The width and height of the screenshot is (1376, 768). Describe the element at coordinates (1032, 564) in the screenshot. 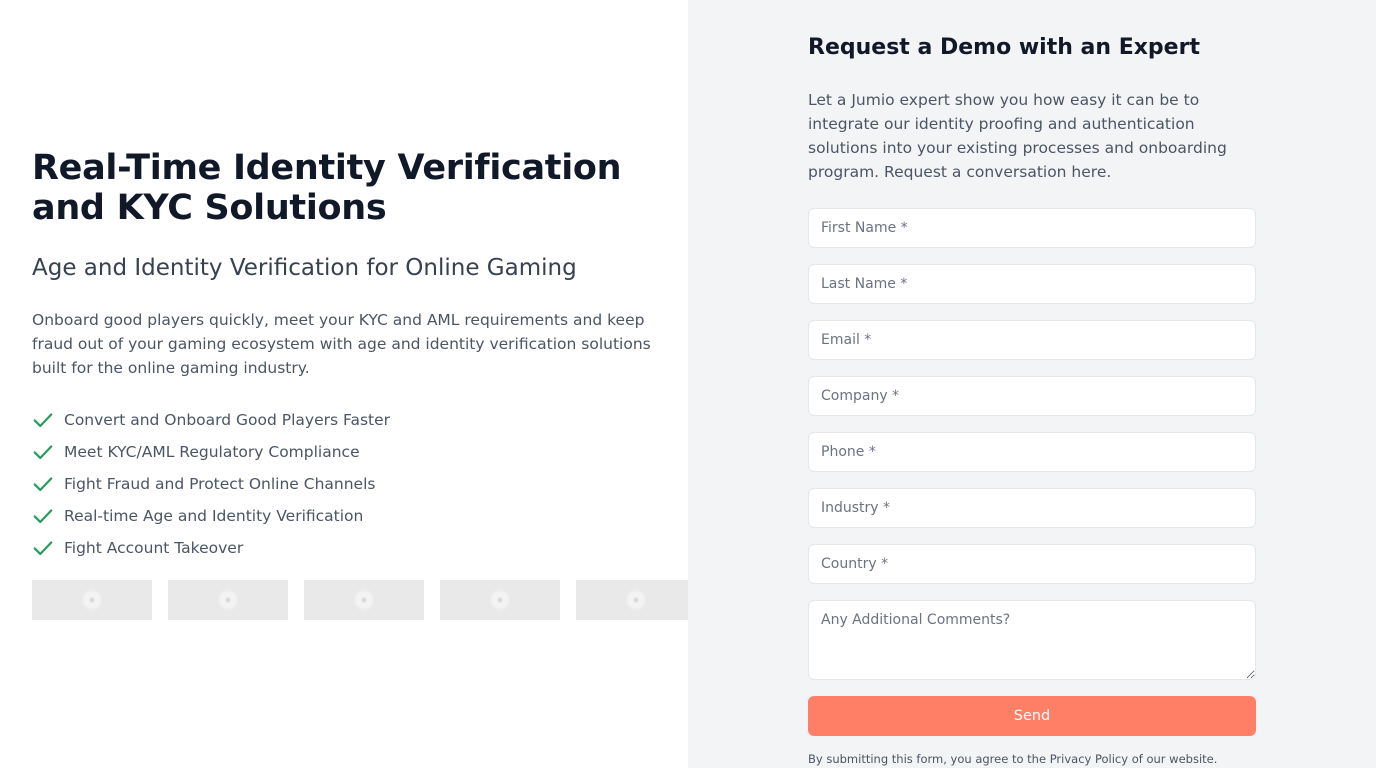

I see `country-field` at that location.